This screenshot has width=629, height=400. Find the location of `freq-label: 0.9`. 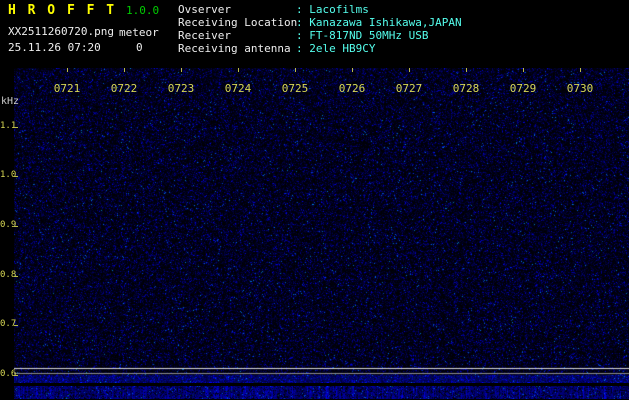

freq-label: 0.9 is located at coordinates (8, 225).